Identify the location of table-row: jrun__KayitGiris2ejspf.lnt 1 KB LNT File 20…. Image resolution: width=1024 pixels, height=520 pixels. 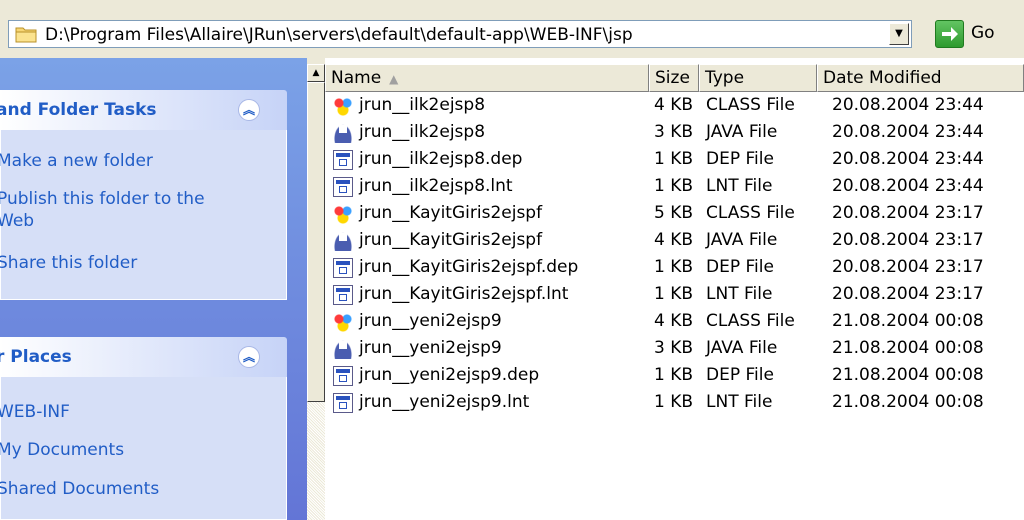
(674, 294).